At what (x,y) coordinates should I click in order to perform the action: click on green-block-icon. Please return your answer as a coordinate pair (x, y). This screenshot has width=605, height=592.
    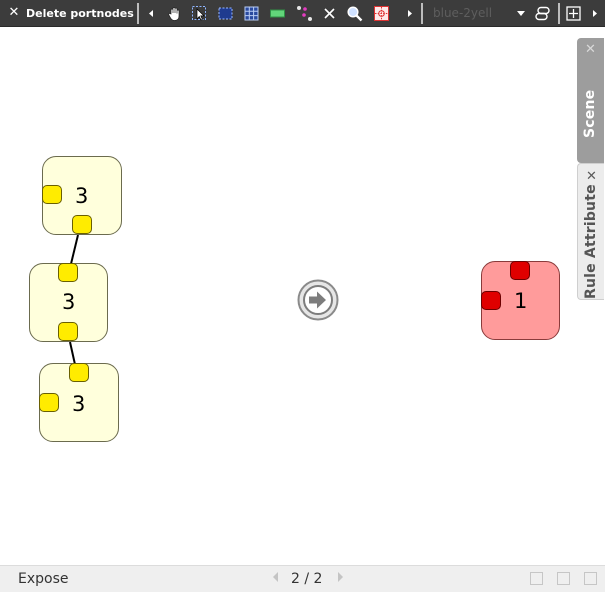
    Looking at the image, I should click on (277, 13).